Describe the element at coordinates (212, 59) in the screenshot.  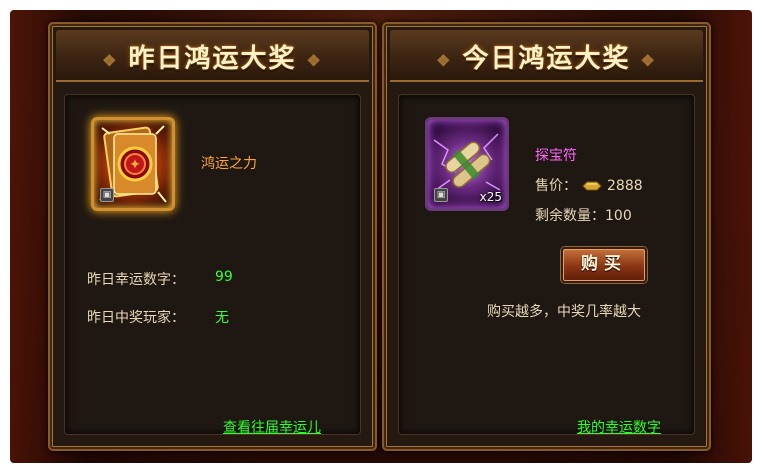
I see `panel-title-yesterday: 昨日鸿运大奖` at that location.